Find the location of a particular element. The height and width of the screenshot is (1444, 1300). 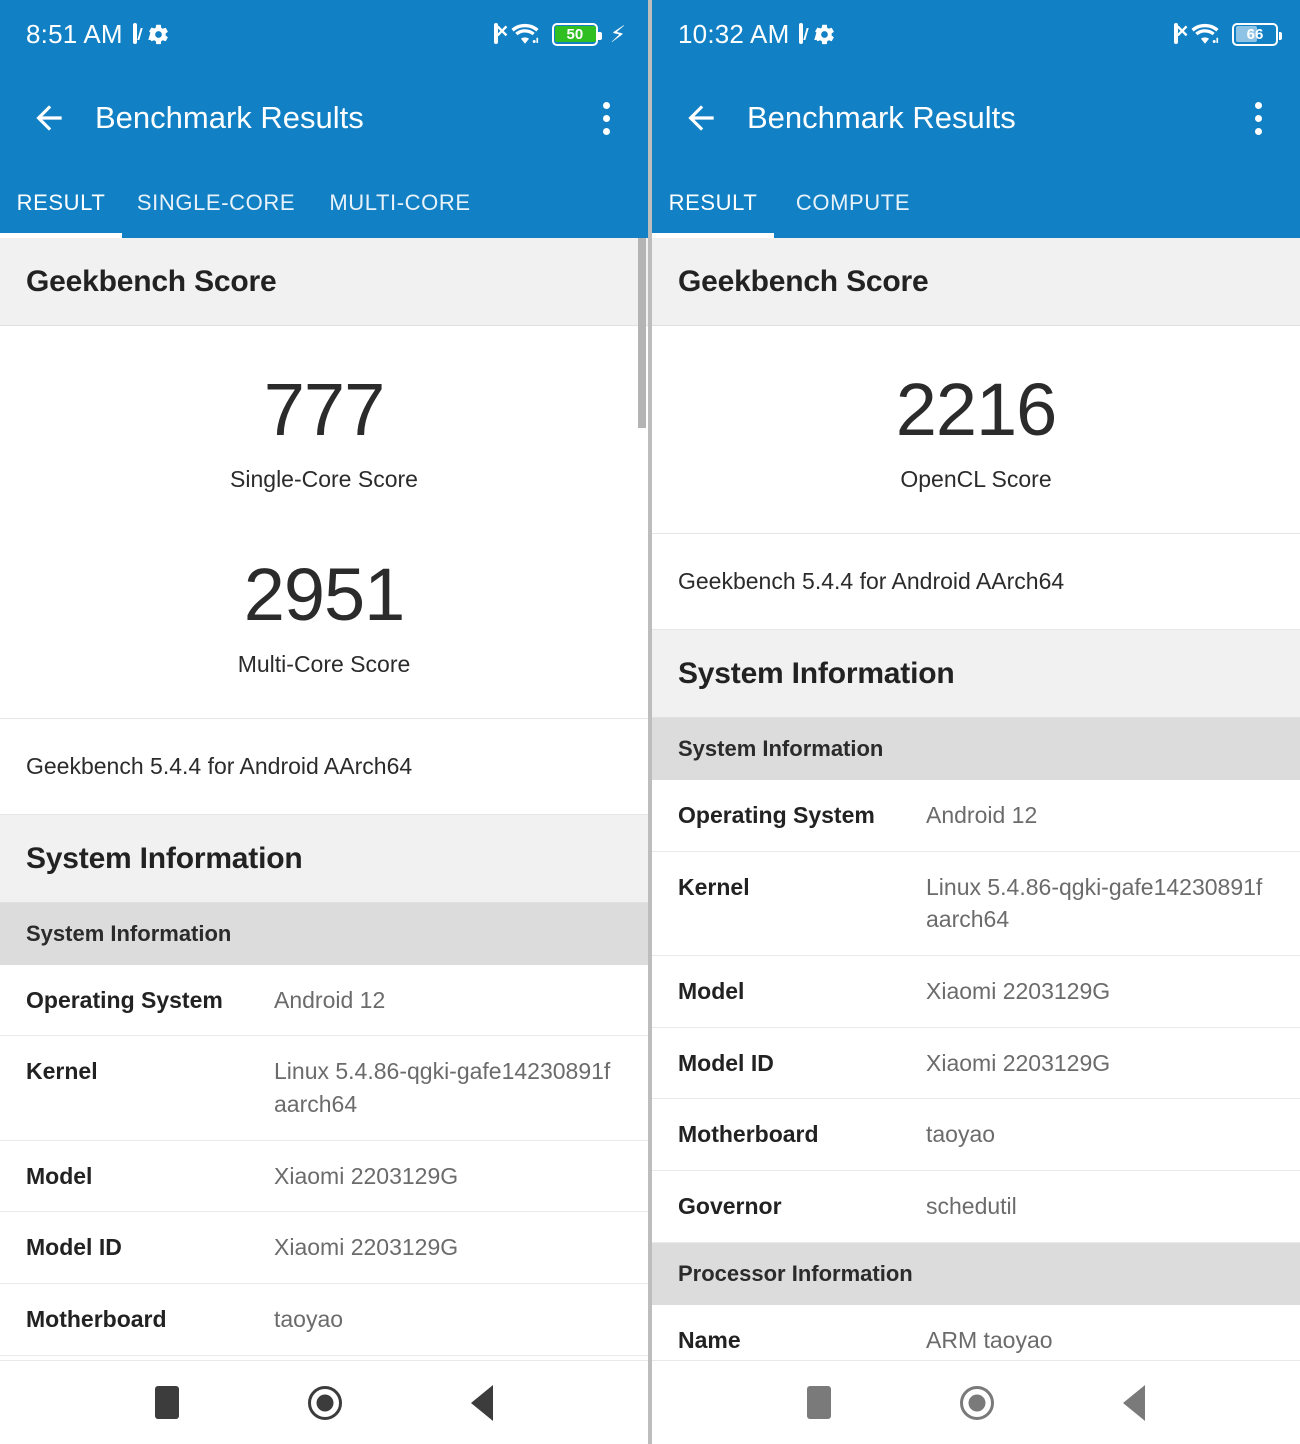

tab-bar: RESULT SINGLE-CORE MULTI-CORE is located at coordinates (324, 203).